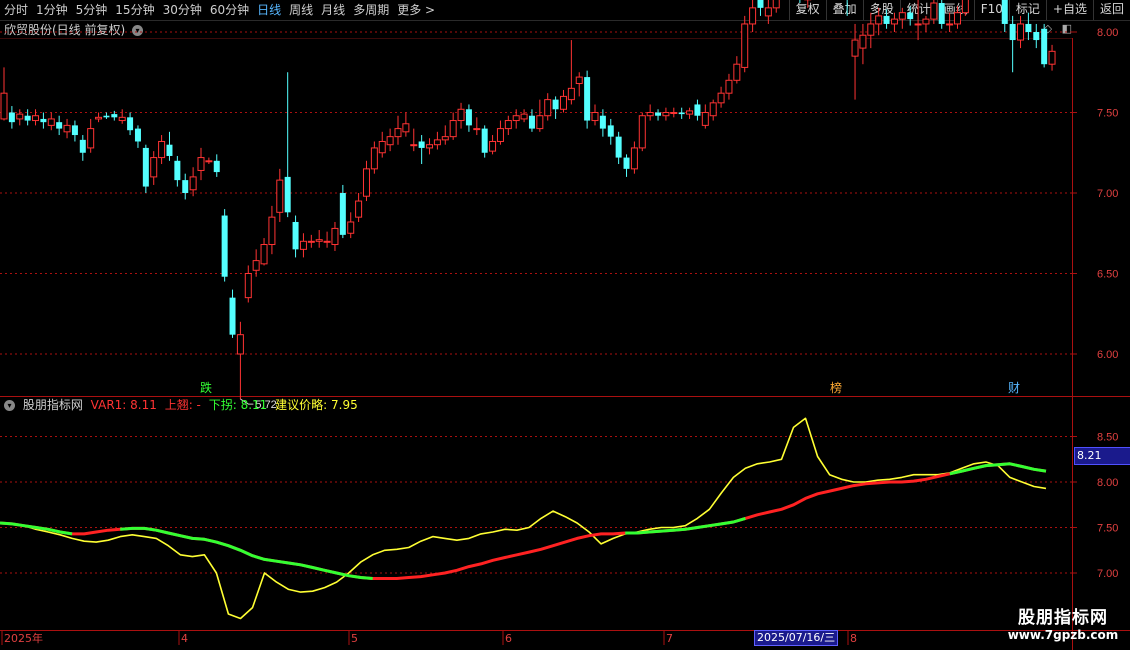 This screenshot has height=650, width=1130. I want to click on watermark-title: 股朋指标网, so click(1063, 618).